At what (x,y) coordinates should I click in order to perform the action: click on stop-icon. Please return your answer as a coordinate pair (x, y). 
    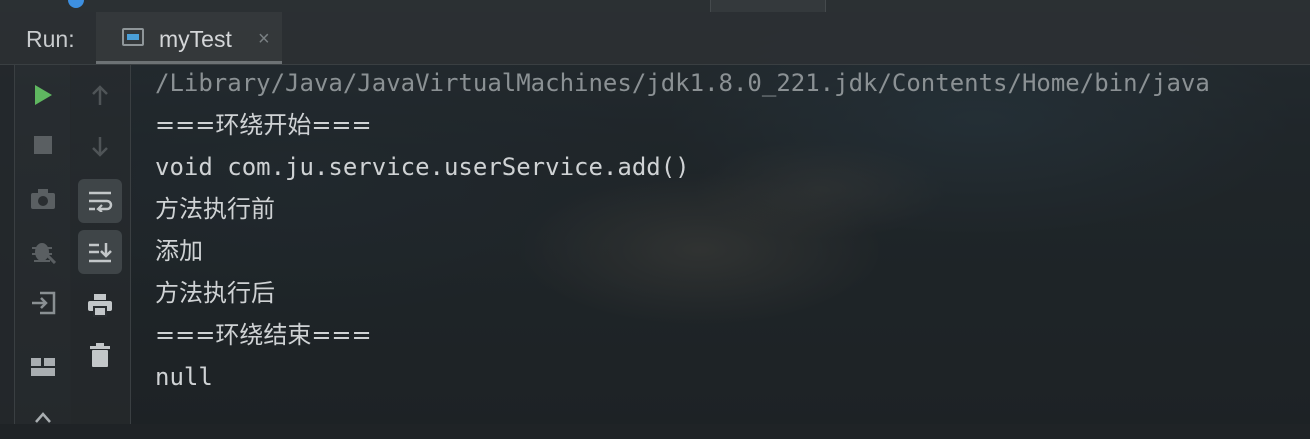
    Looking at the image, I should click on (43, 145).